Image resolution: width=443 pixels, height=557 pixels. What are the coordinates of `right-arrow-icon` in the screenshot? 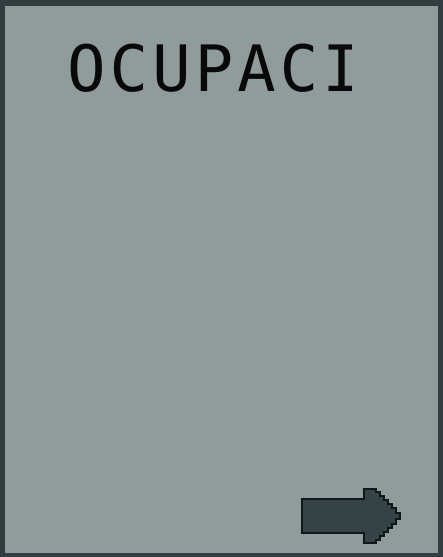 It's located at (351, 516).